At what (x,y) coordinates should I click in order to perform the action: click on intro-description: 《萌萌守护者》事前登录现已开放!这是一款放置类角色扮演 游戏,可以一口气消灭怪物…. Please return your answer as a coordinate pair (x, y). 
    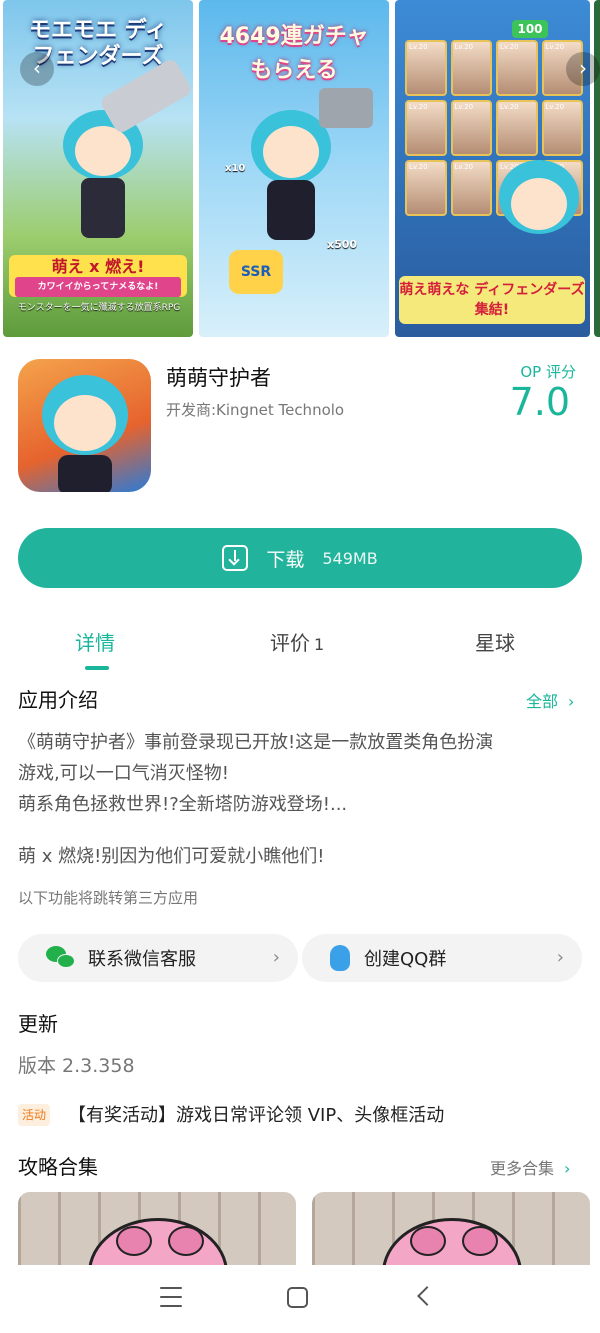
    Looking at the image, I should click on (303, 773).